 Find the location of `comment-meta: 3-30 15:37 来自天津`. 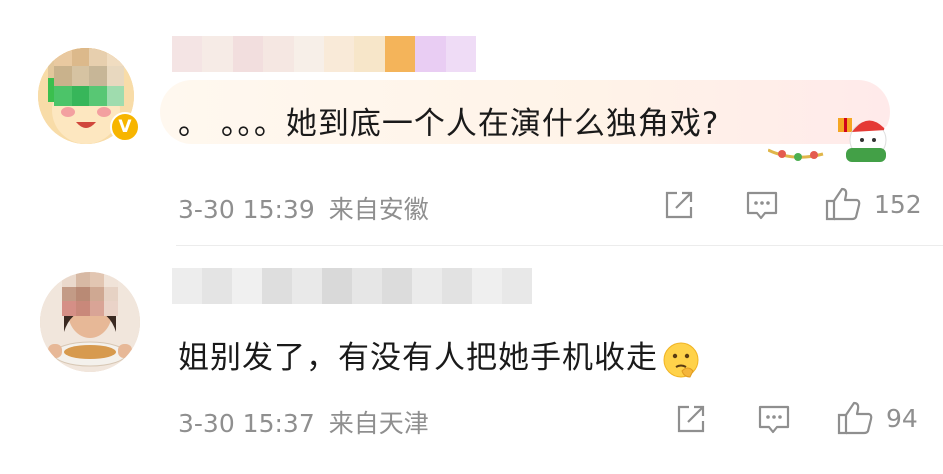

comment-meta: 3-30 15:37 来自天津 is located at coordinates (303, 422).